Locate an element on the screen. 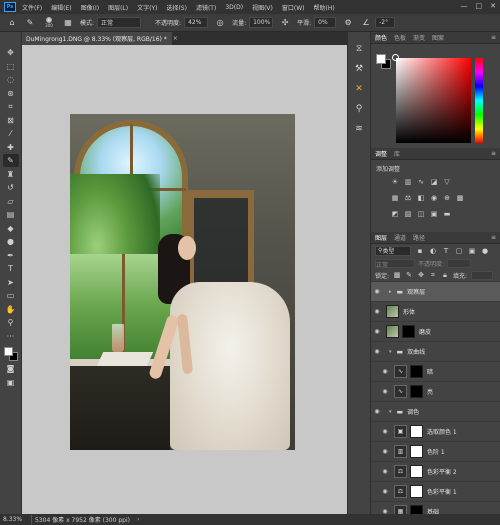  lock-artboard-icon: ⌗ is located at coordinates (433, 275).